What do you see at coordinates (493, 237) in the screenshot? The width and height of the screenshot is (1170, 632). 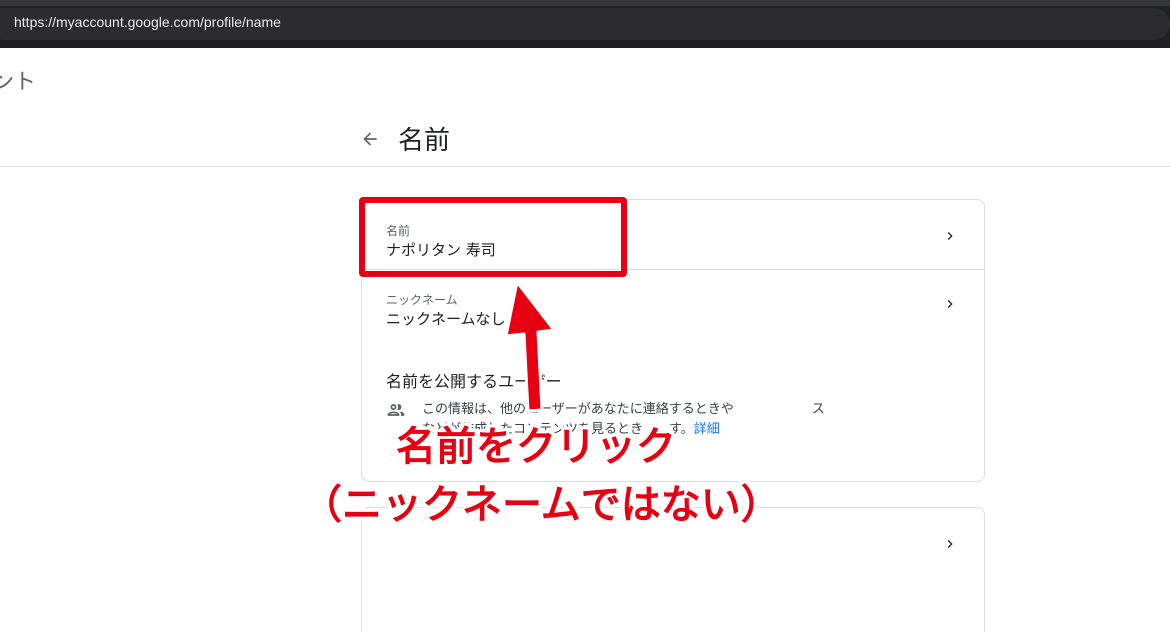 I see `highlight-box` at bounding box center [493, 237].